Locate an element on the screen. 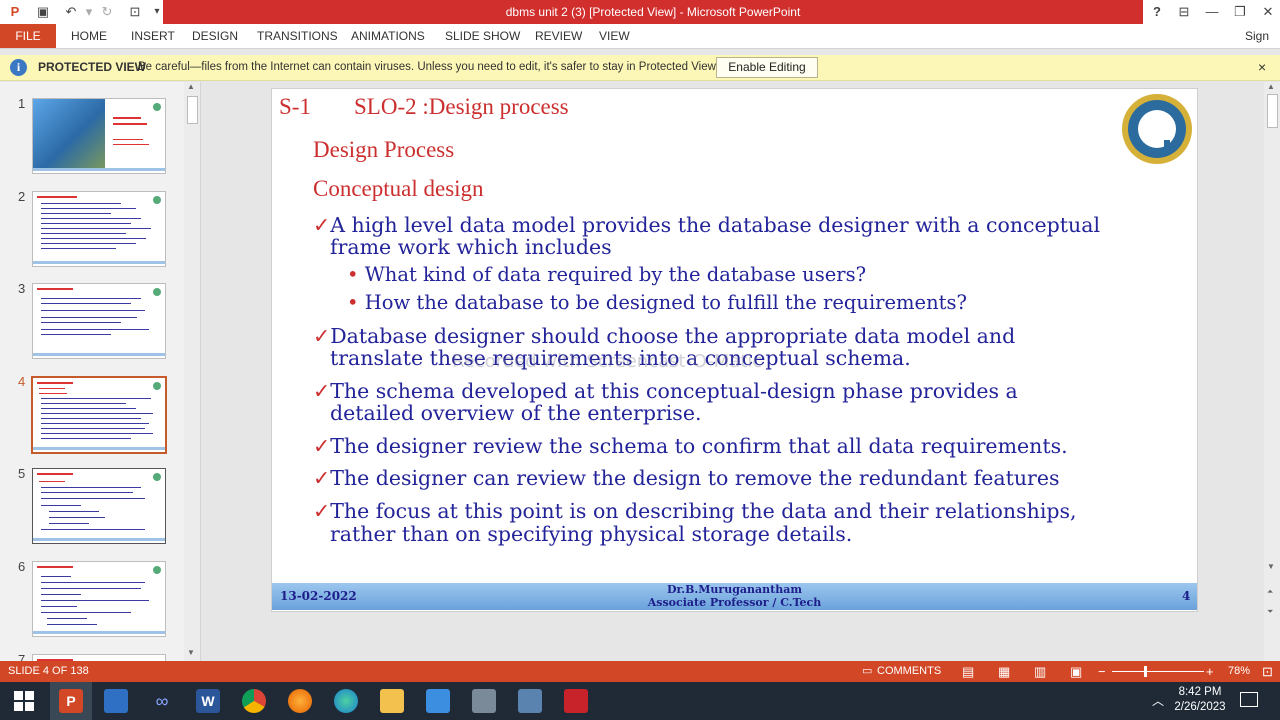  tab-insert: INSERT is located at coordinates (153, 36).